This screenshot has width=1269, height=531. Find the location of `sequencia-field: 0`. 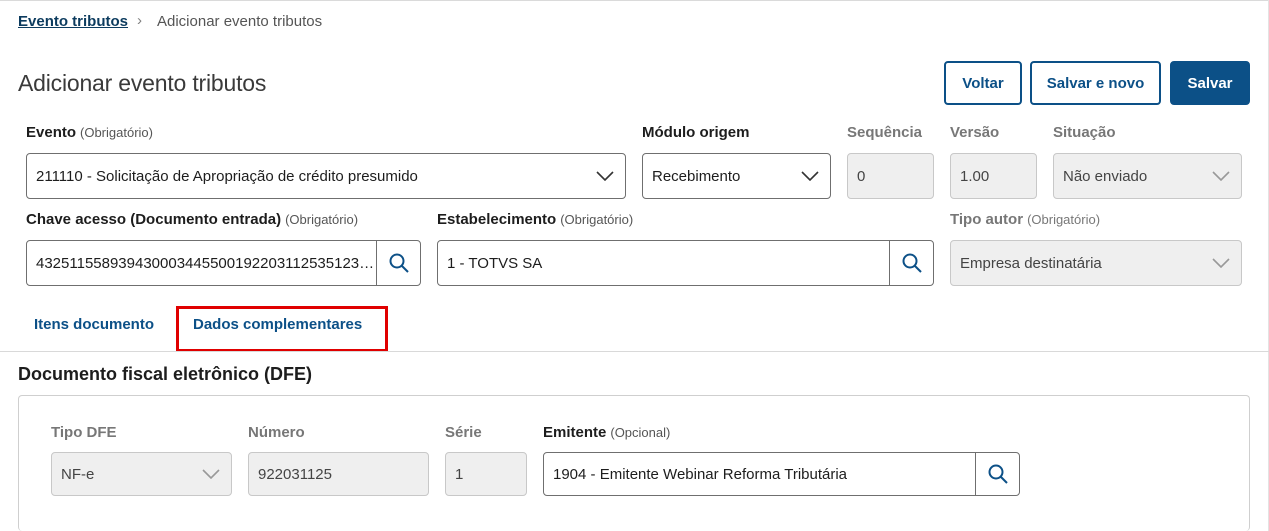

sequencia-field: 0 is located at coordinates (890, 176).